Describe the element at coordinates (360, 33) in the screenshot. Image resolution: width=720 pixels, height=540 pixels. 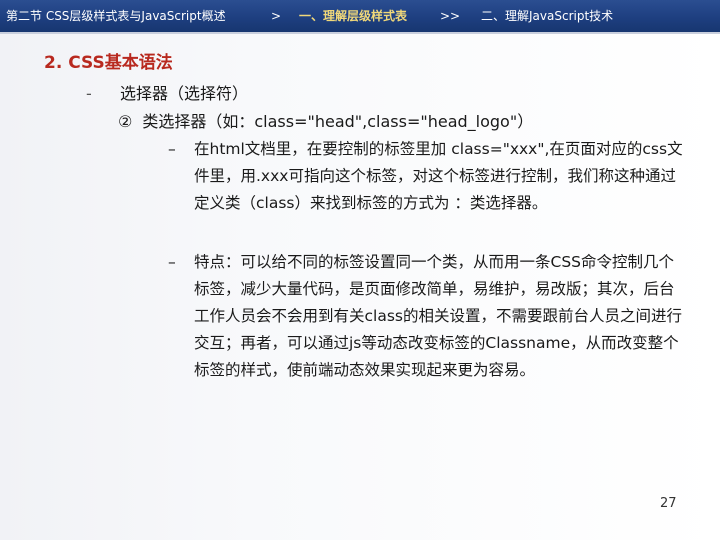
I see `header-divider` at that location.